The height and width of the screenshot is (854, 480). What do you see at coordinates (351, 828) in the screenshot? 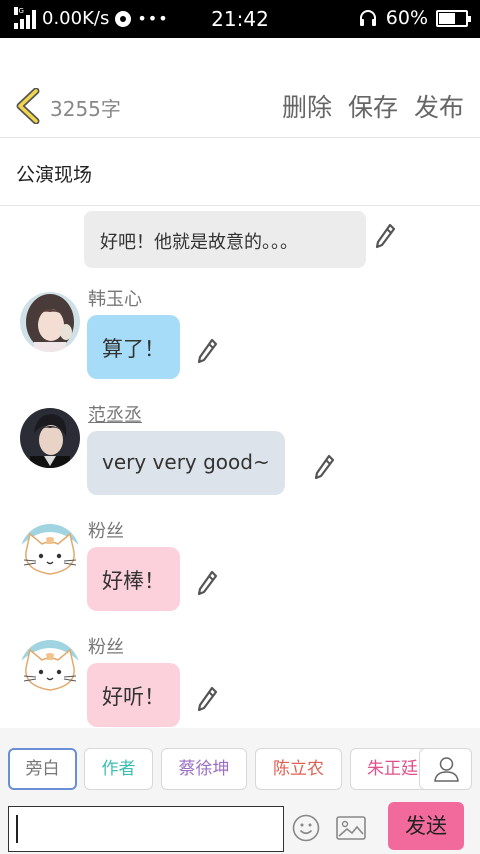
I see `image-icon` at bounding box center [351, 828].